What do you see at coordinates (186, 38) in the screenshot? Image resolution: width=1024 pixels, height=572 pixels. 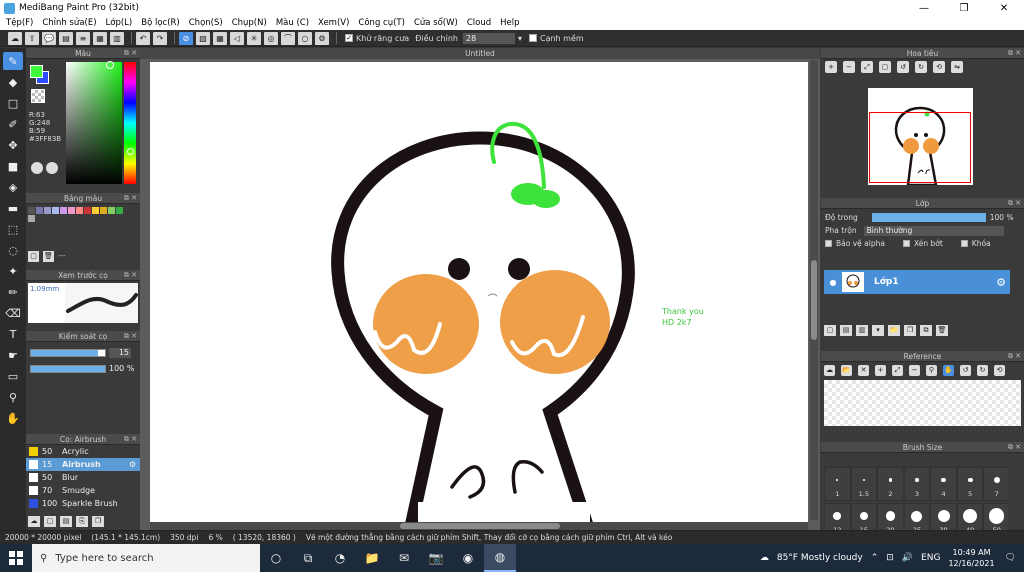 I see `snap-off-icon: ⊘` at bounding box center [186, 38].